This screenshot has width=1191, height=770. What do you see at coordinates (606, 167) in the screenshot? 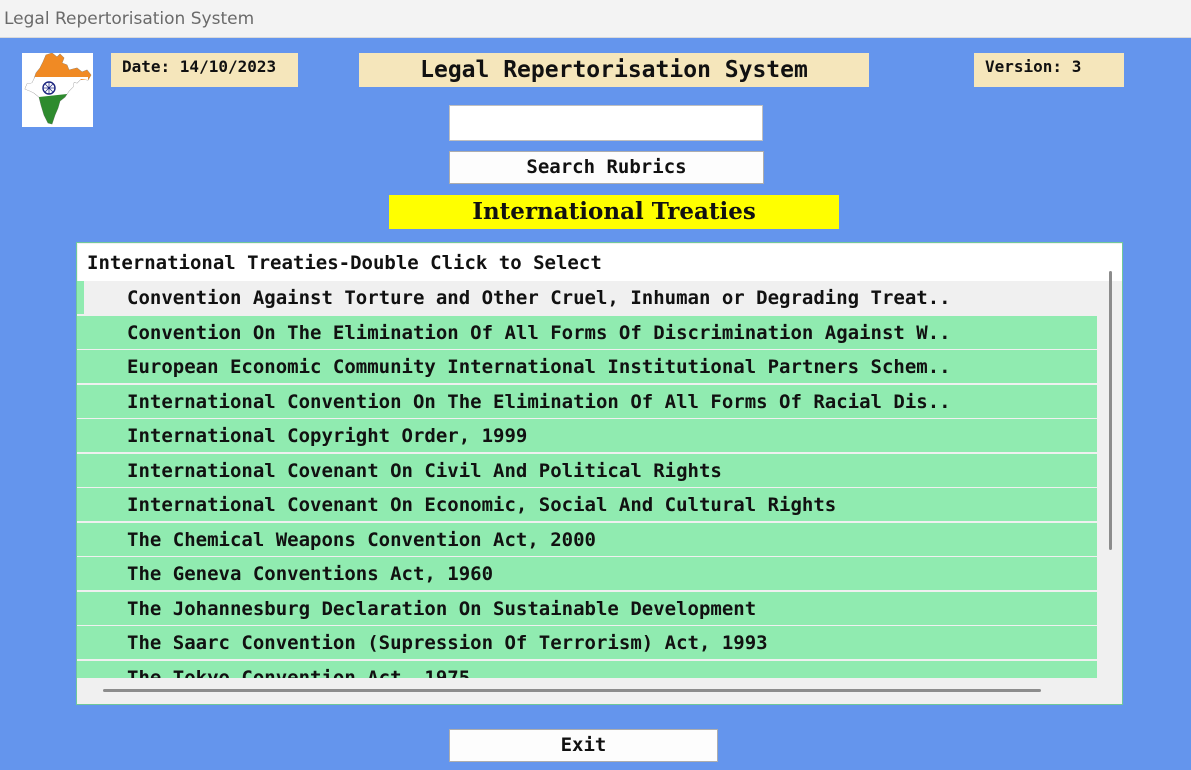
I see `search-rubrics-button: Search Rubrics` at bounding box center [606, 167].